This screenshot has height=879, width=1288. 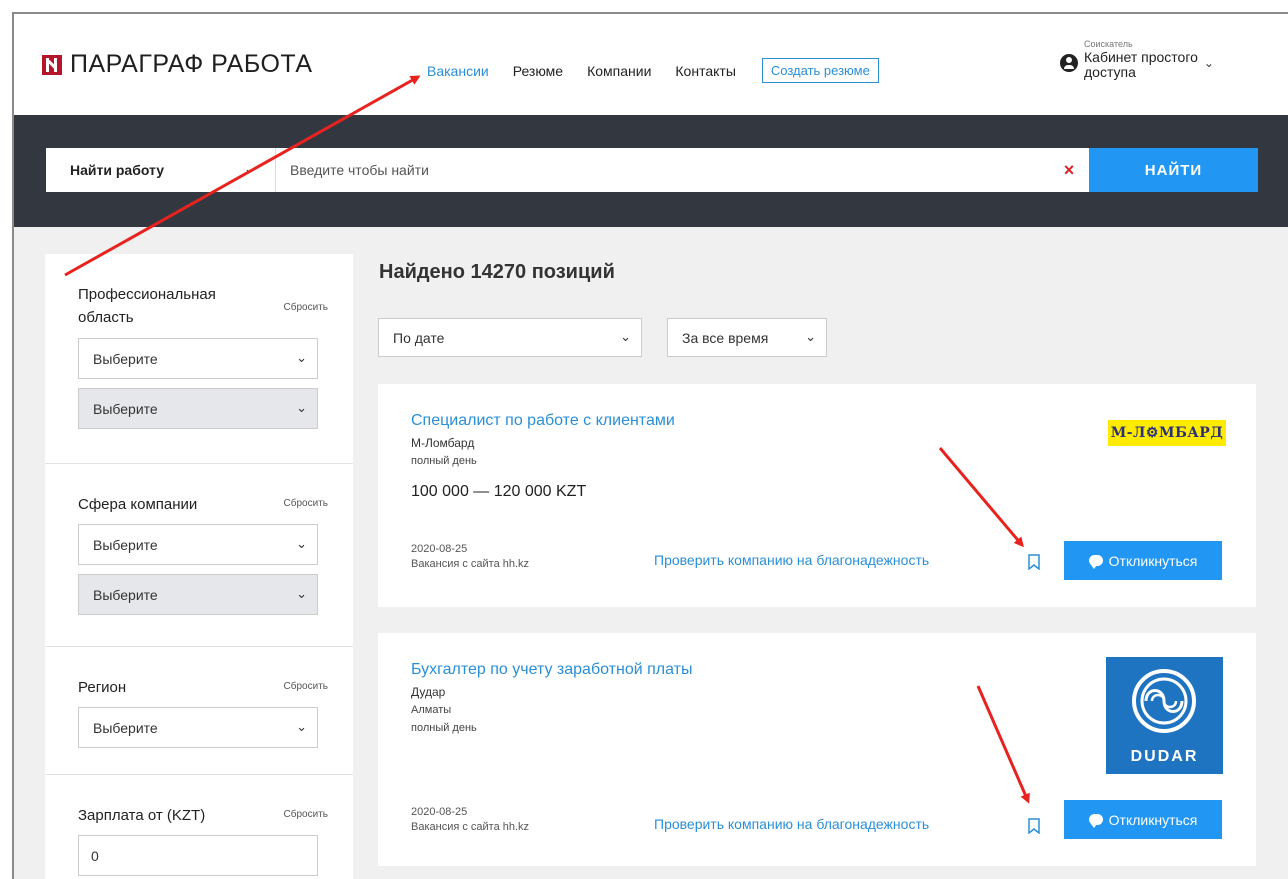 What do you see at coordinates (198, 408) in the screenshot?
I see `prof-subarea-select: Выберите ⌄` at bounding box center [198, 408].